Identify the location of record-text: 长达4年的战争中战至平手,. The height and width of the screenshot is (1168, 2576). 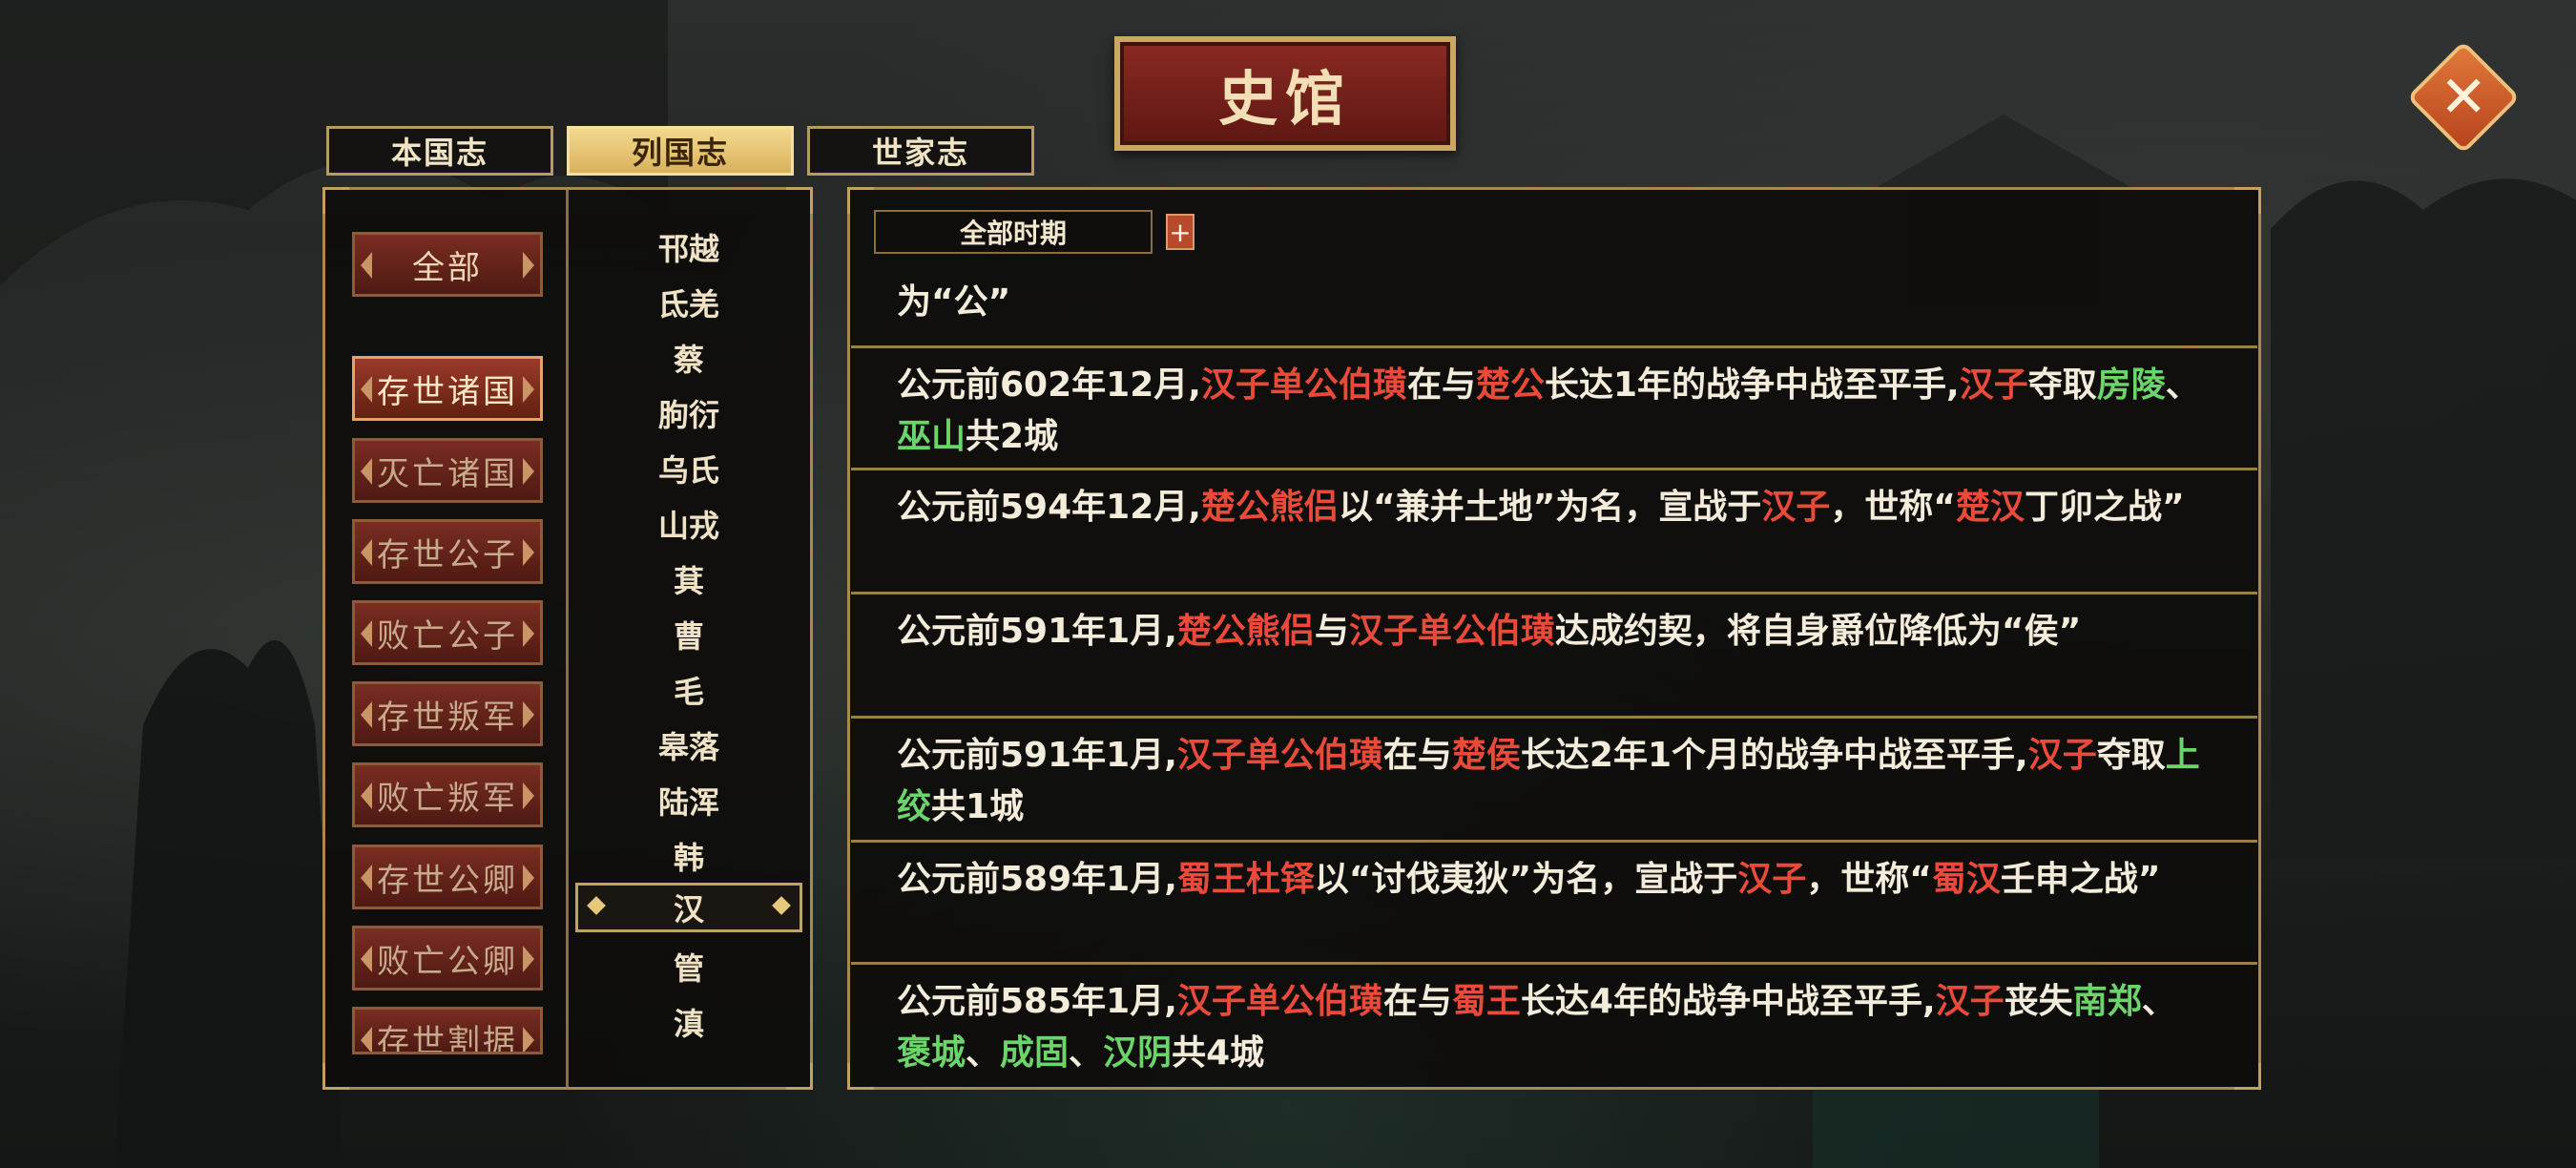
(1728, 1001).